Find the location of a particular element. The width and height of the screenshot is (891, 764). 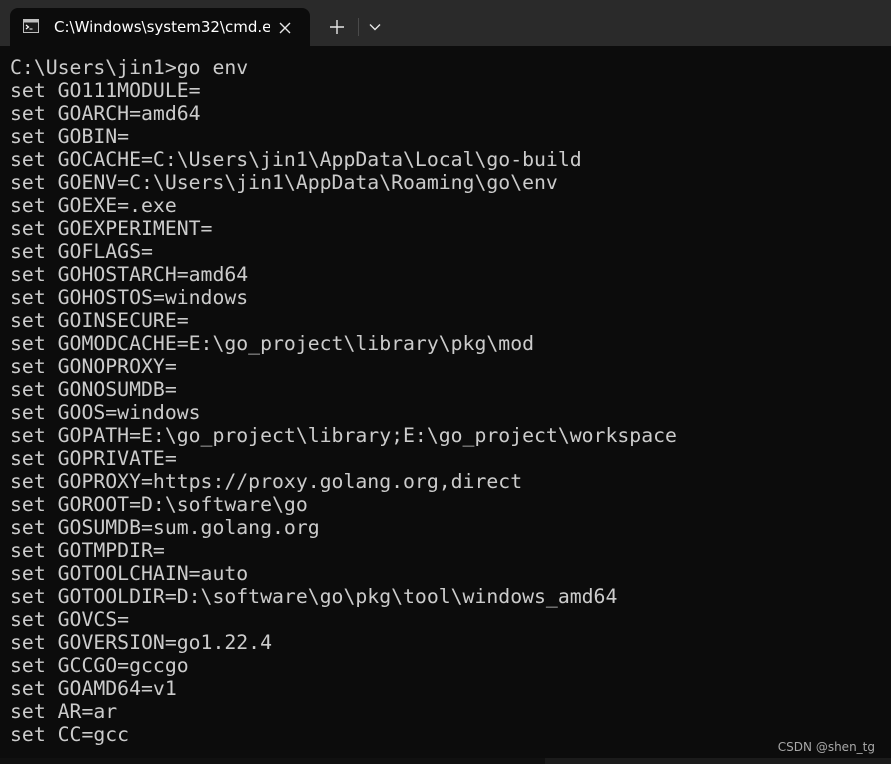

console-line: set GOVCS= is located at coordinates (70, 619).